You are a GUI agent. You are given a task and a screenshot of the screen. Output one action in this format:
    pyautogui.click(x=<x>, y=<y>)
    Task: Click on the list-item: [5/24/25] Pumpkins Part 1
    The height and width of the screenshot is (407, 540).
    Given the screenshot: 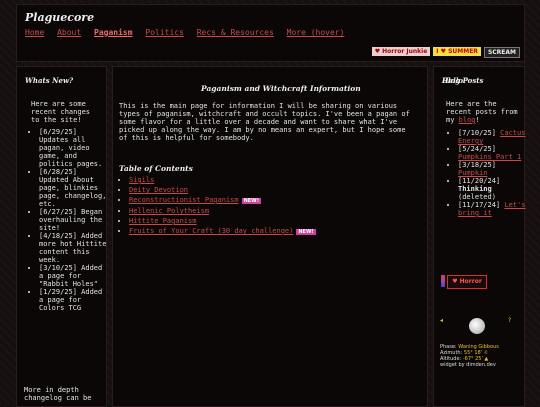 What is the action you would take?
    pyautogui.click(x=493, y=153)
    